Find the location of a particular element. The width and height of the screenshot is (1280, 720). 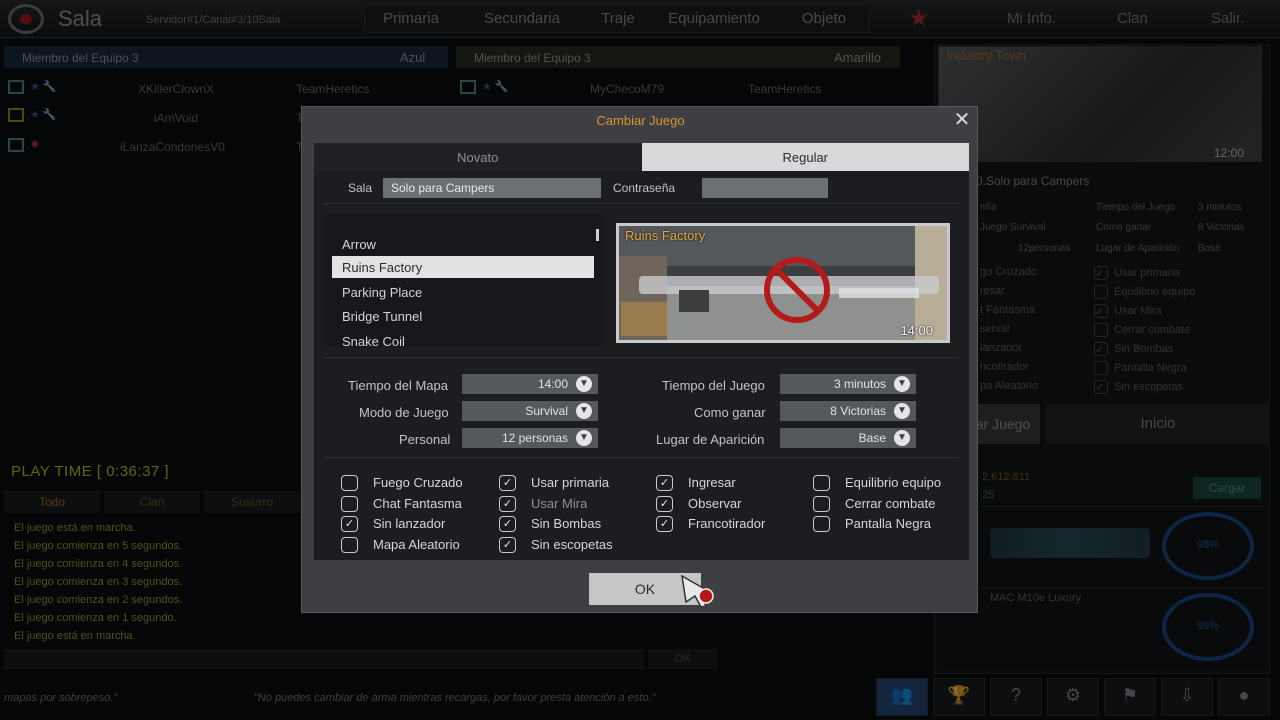

win-condition-label: Como ganar is located at coordinates (730, 412).